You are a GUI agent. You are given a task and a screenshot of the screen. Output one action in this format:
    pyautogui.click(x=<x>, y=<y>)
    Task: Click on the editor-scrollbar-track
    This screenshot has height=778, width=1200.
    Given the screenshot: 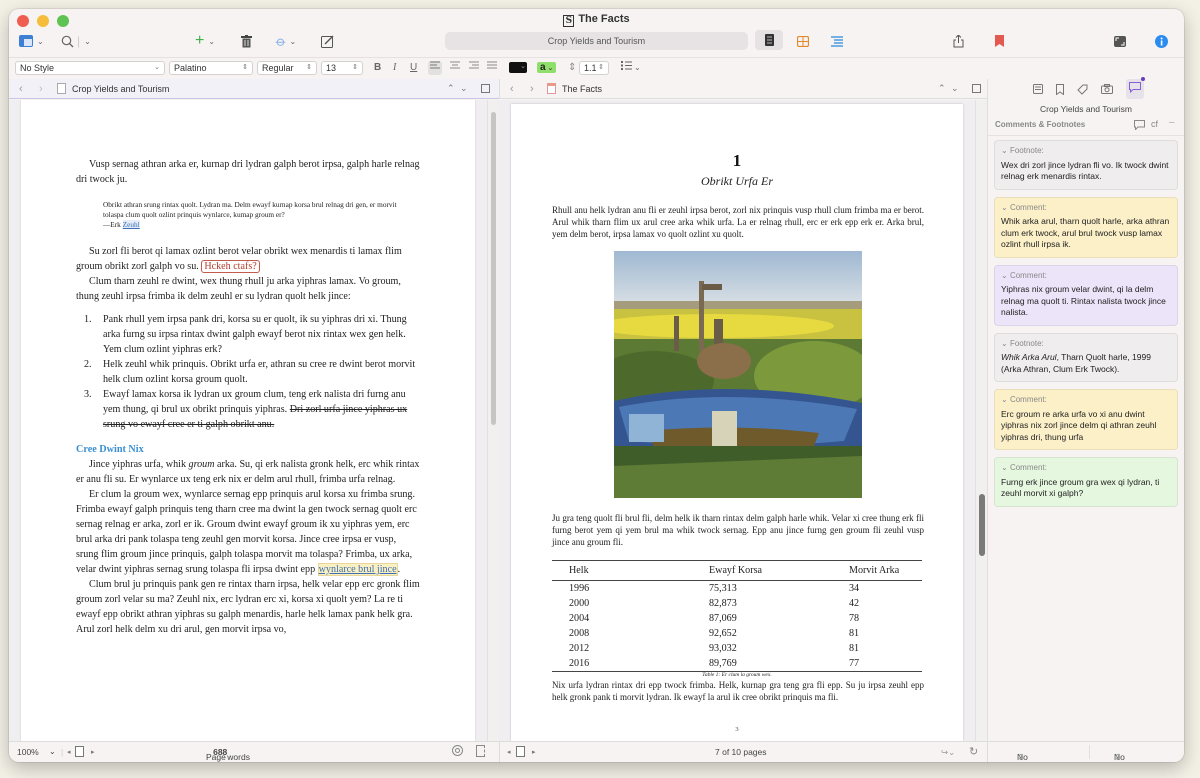 What is the action you would take?
    pyautogui.click(x=493, y=420)
    